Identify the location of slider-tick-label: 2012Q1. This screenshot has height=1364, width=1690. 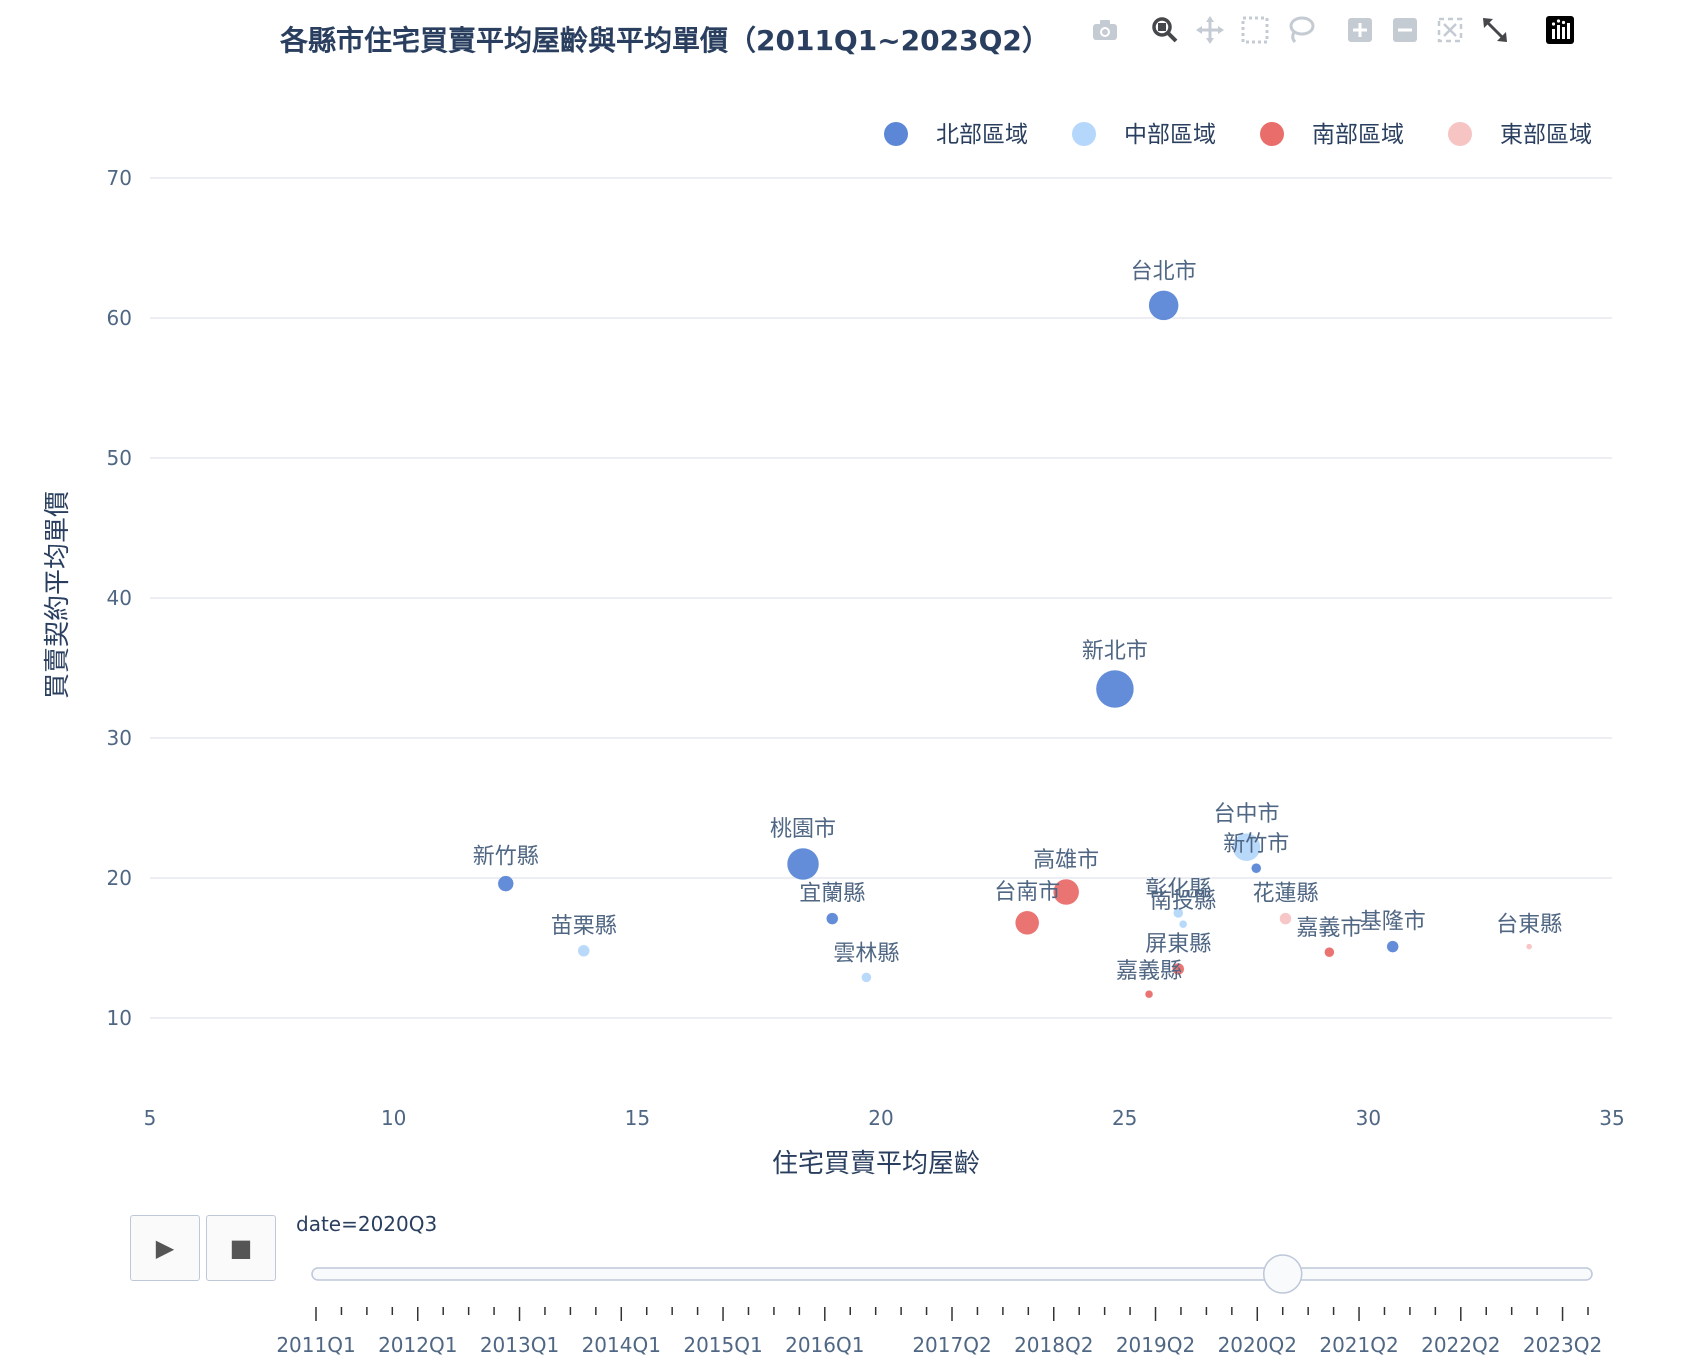
(417, 1345).